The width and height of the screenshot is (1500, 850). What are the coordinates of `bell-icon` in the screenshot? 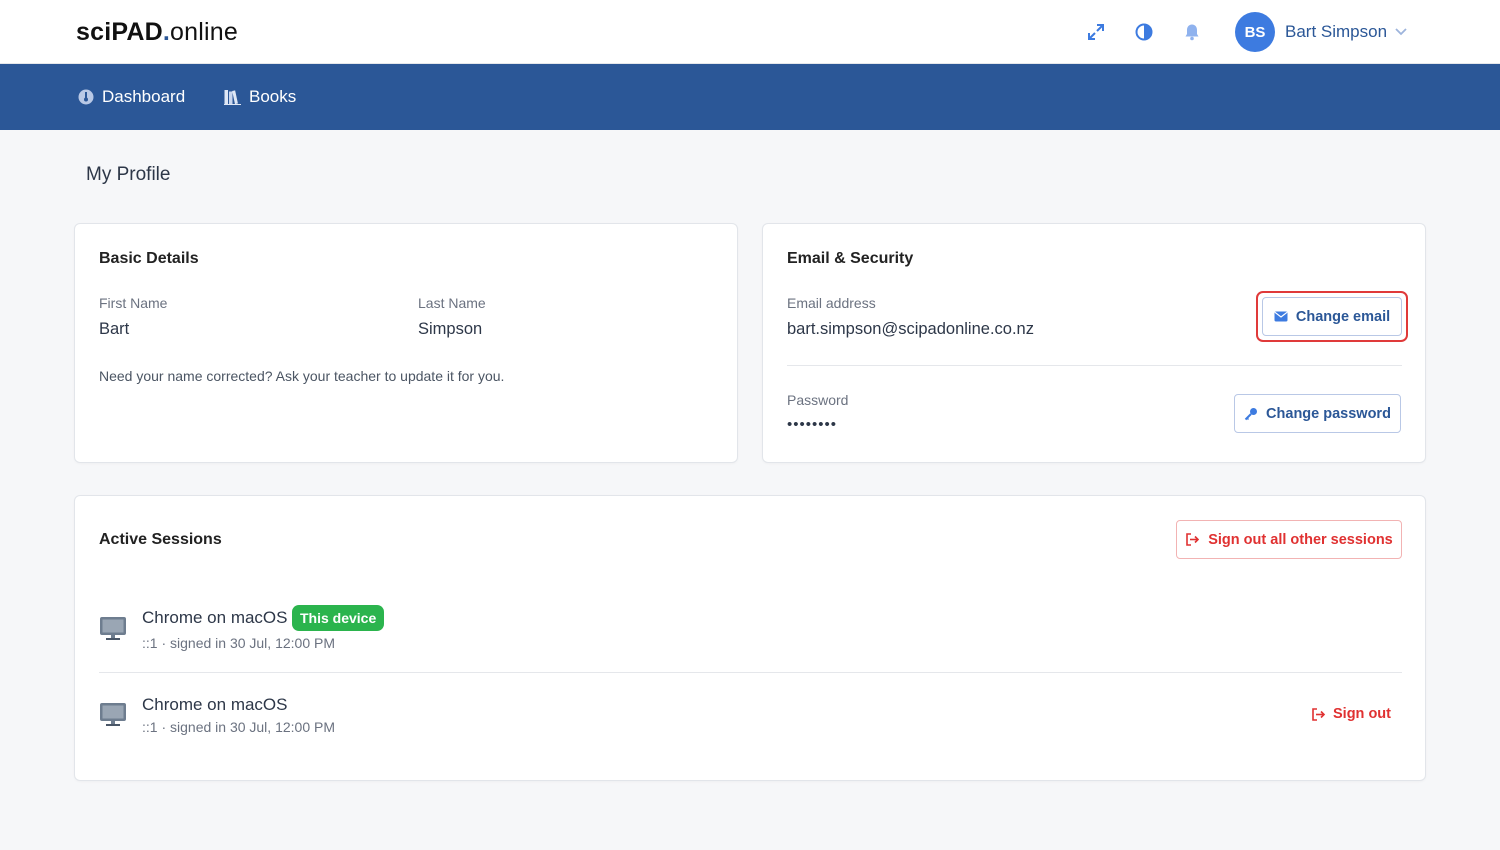 It's located at (1192, 32).